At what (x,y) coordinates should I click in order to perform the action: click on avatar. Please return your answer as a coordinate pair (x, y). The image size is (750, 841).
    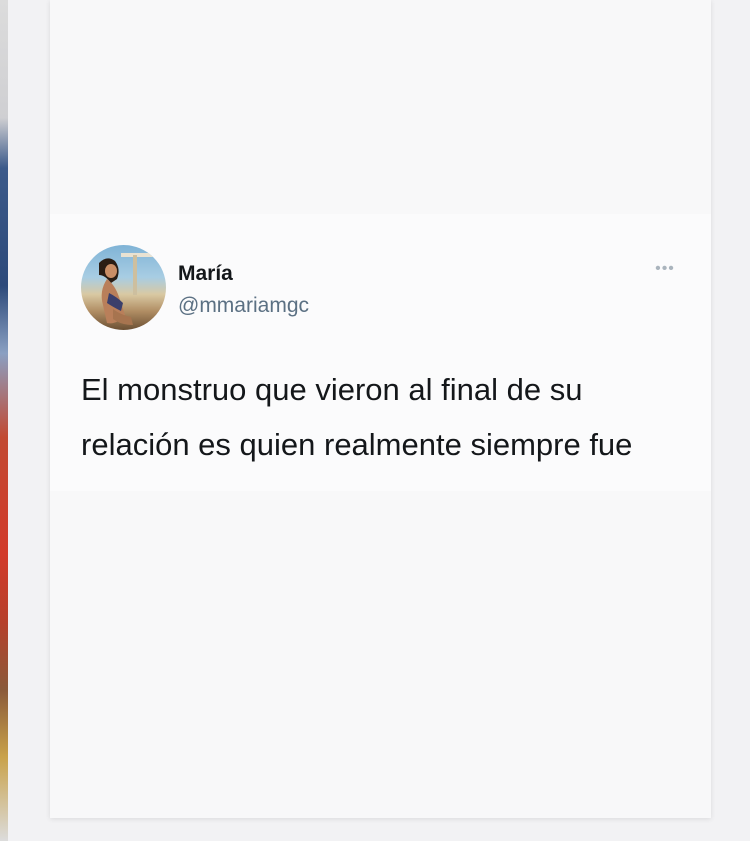
    Looking at the image, I should click on (123, 287).